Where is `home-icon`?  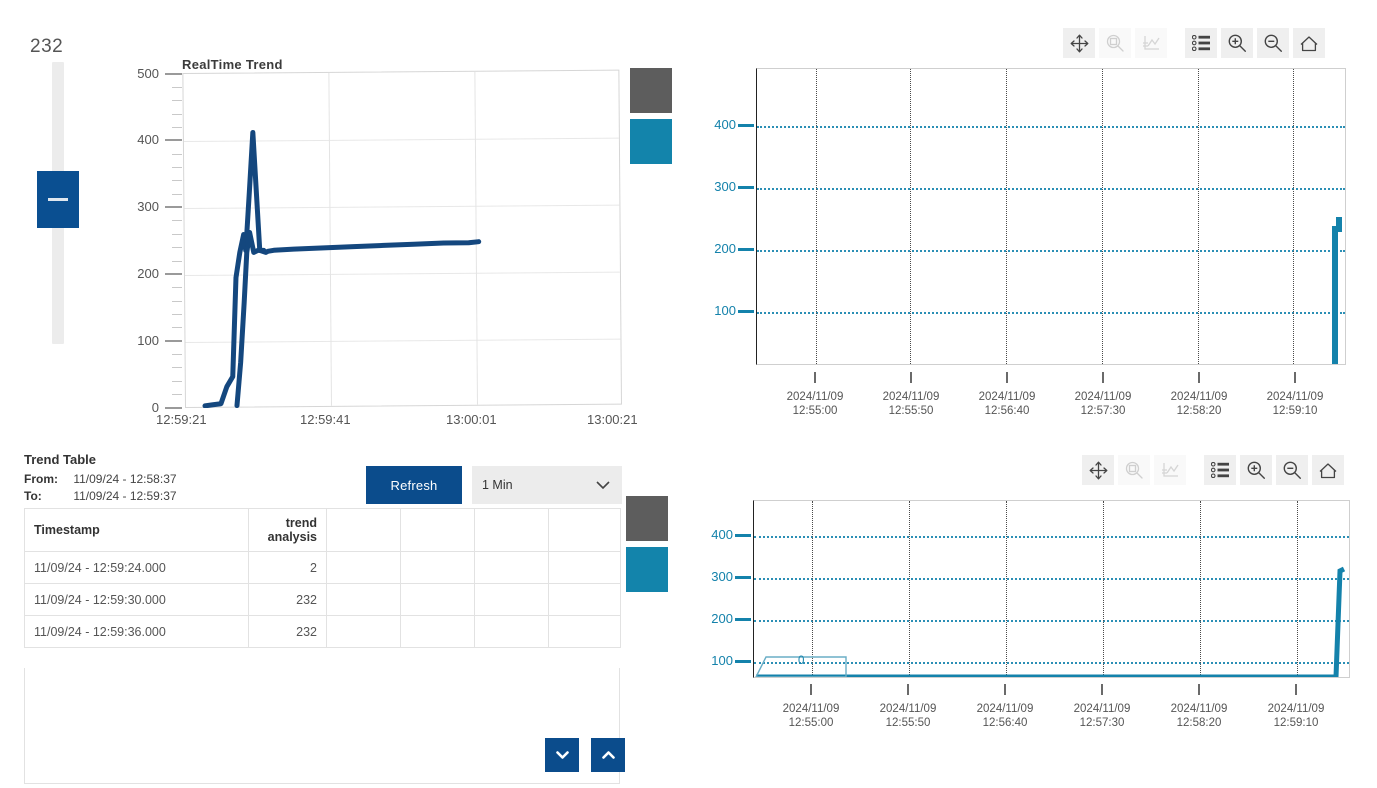
home-icon is located at coordinates (1309, 43).